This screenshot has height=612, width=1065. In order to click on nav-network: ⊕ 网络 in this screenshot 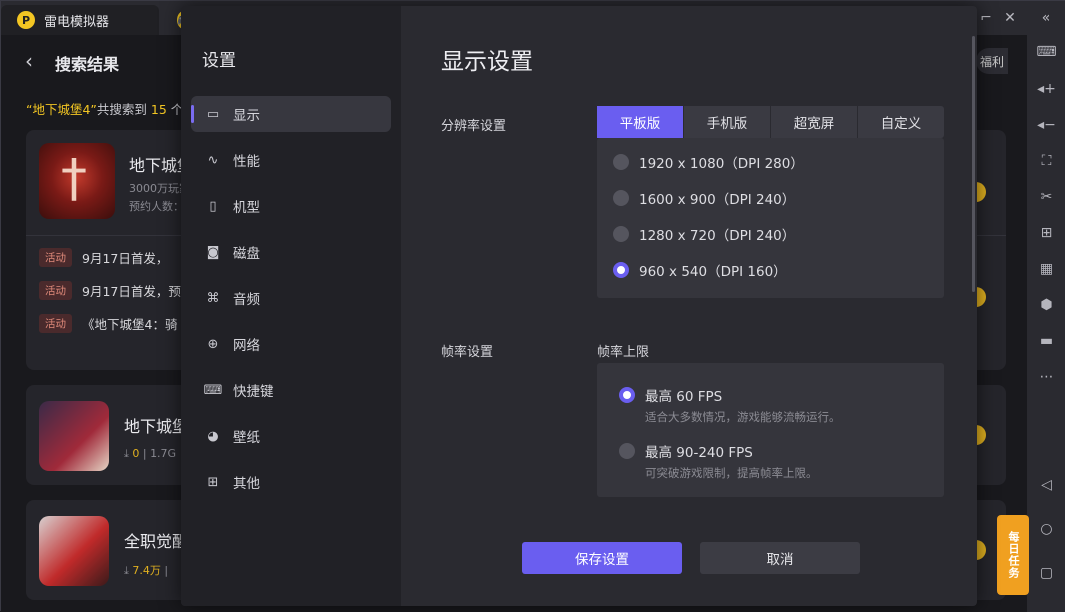, I will do `click(291, 344)`.